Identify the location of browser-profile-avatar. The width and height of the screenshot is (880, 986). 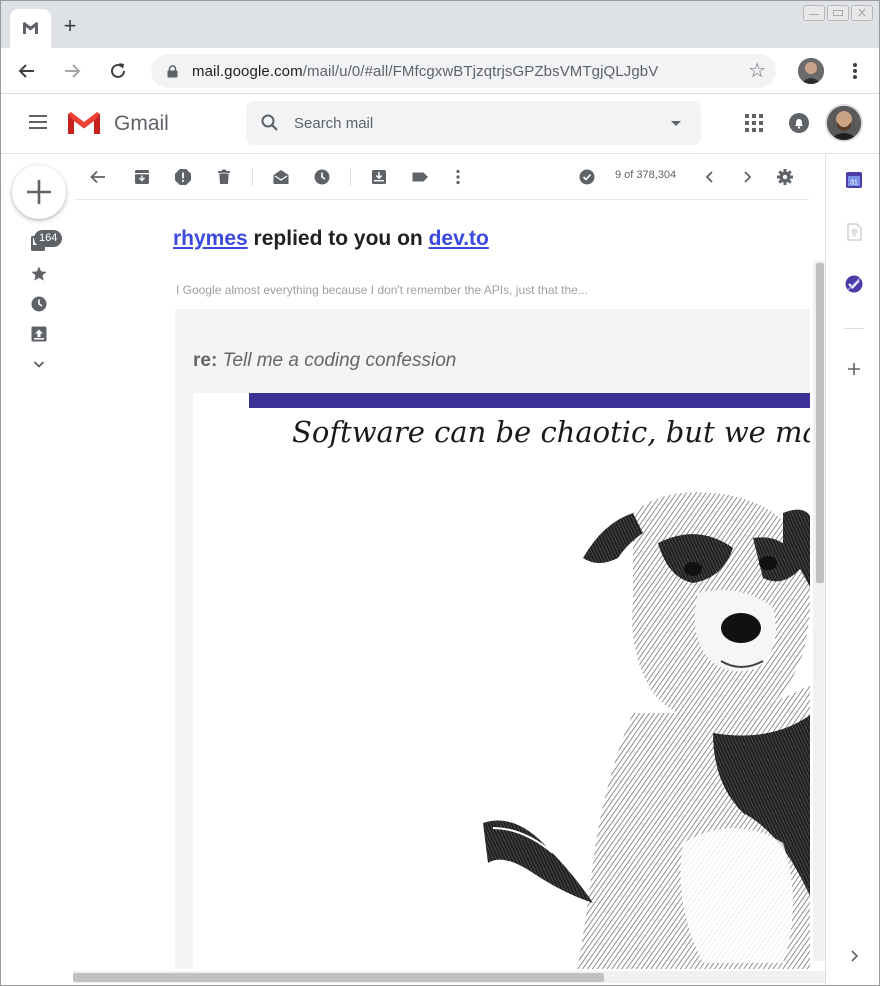
(811, 71).